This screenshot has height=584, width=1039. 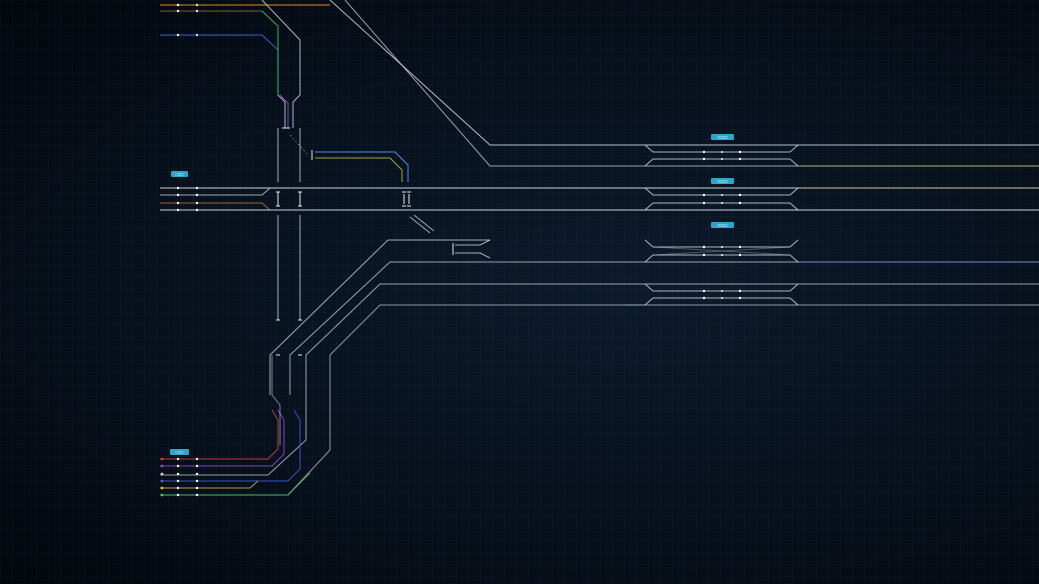 I want to click on track-branch-yellow, so click(x=359, y=169).